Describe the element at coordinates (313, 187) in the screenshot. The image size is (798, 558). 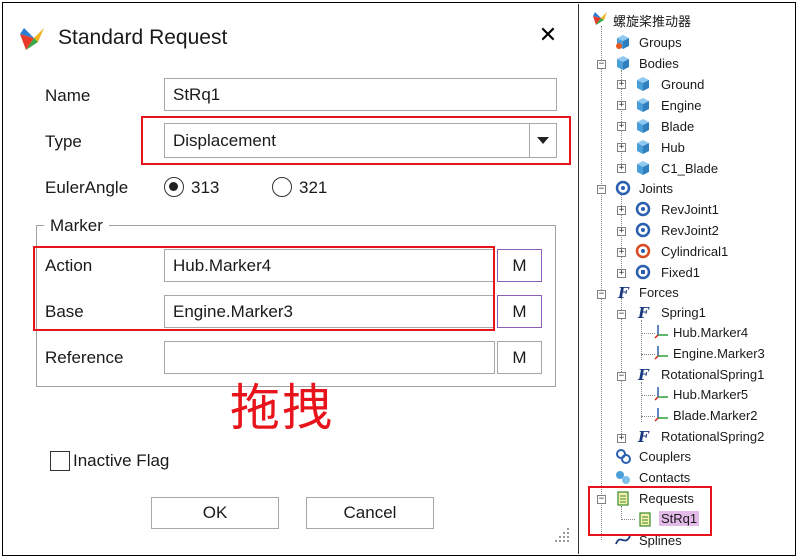
I see `euler-321-label: 321` at that location.